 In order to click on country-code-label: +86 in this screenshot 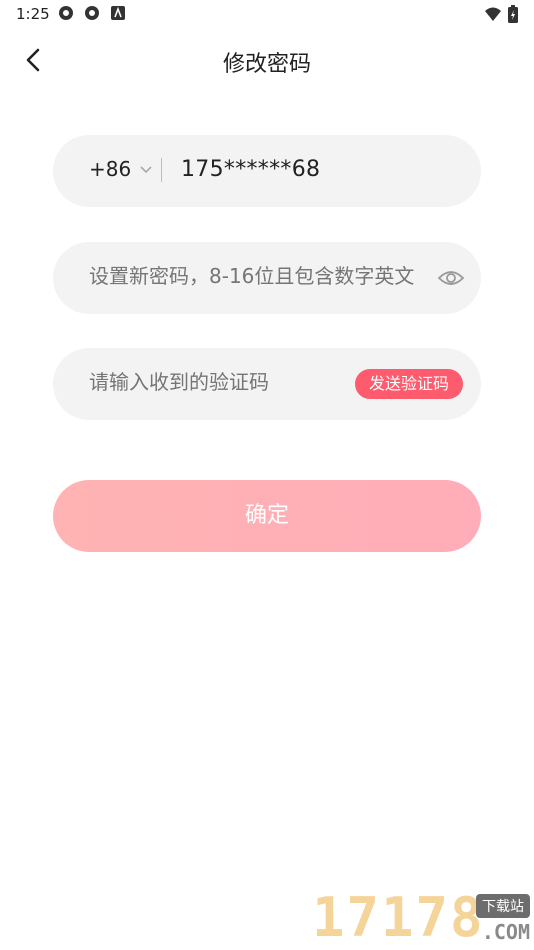, I will do `click(110, 169)`.